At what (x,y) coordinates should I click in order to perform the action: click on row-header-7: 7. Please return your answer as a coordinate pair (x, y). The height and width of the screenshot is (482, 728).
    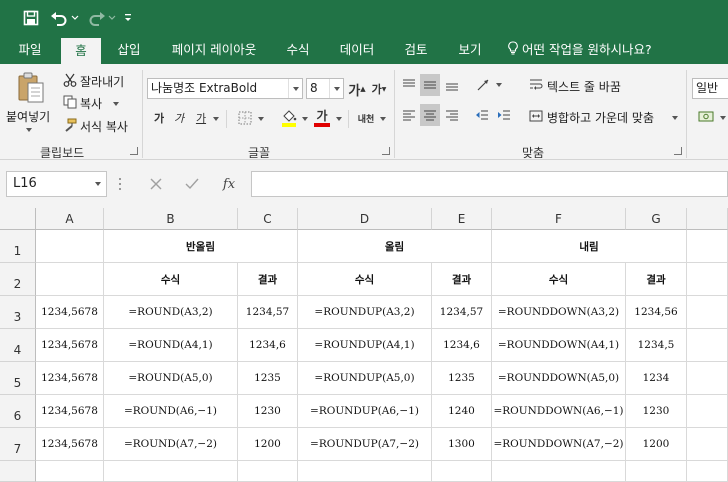
    Looking at the image, I should click on (18, 444).